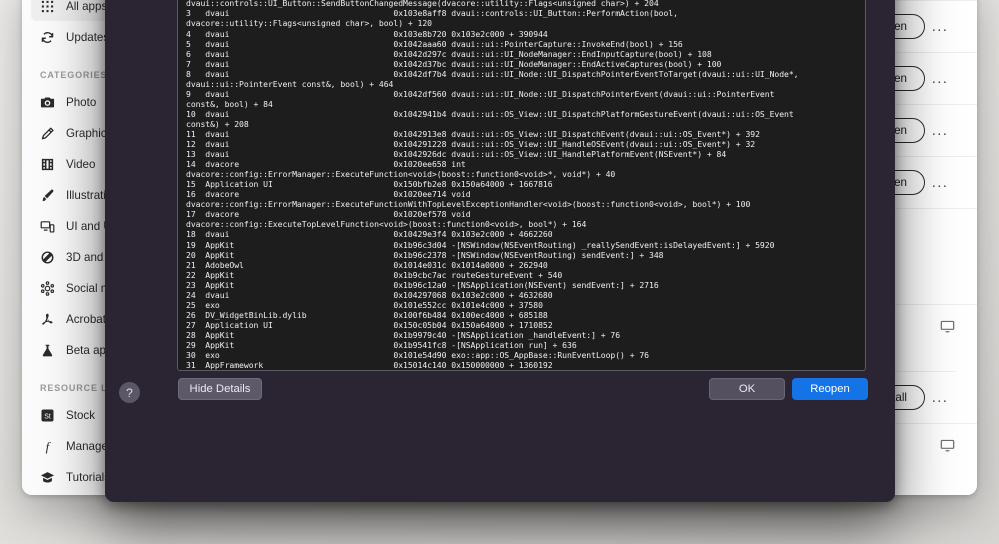 The width and height of the screenshot is (999, 544). What do you see at coordinates (47, 257) in the screenshot?
I see `sphere-icon` at bounding box center [47, 257].